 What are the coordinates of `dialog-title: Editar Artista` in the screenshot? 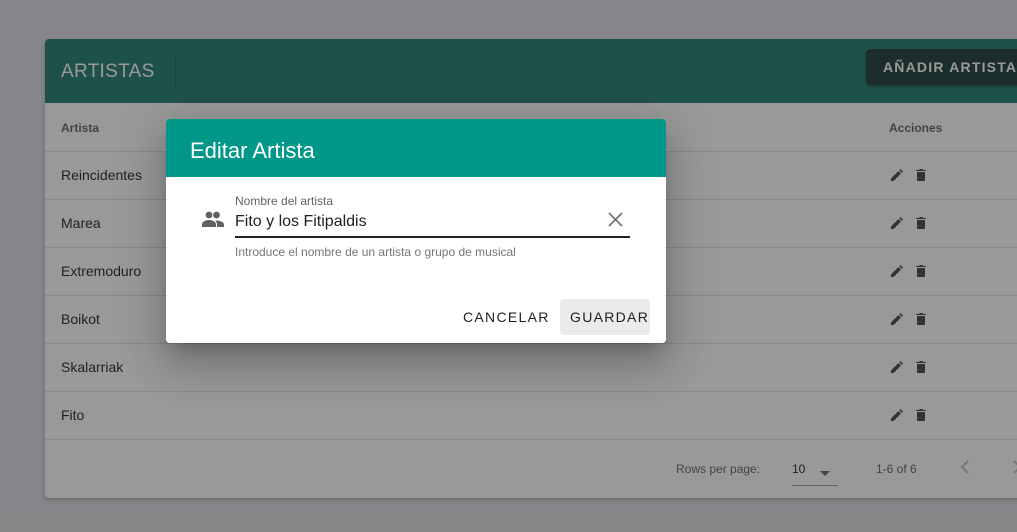 It's located at (252, 150).